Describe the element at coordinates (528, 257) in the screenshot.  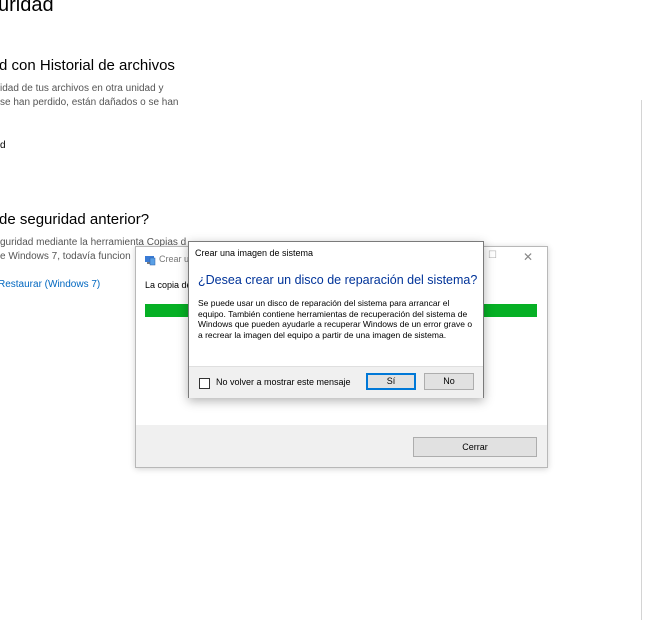
I see `close-icon: ✕` at that location.